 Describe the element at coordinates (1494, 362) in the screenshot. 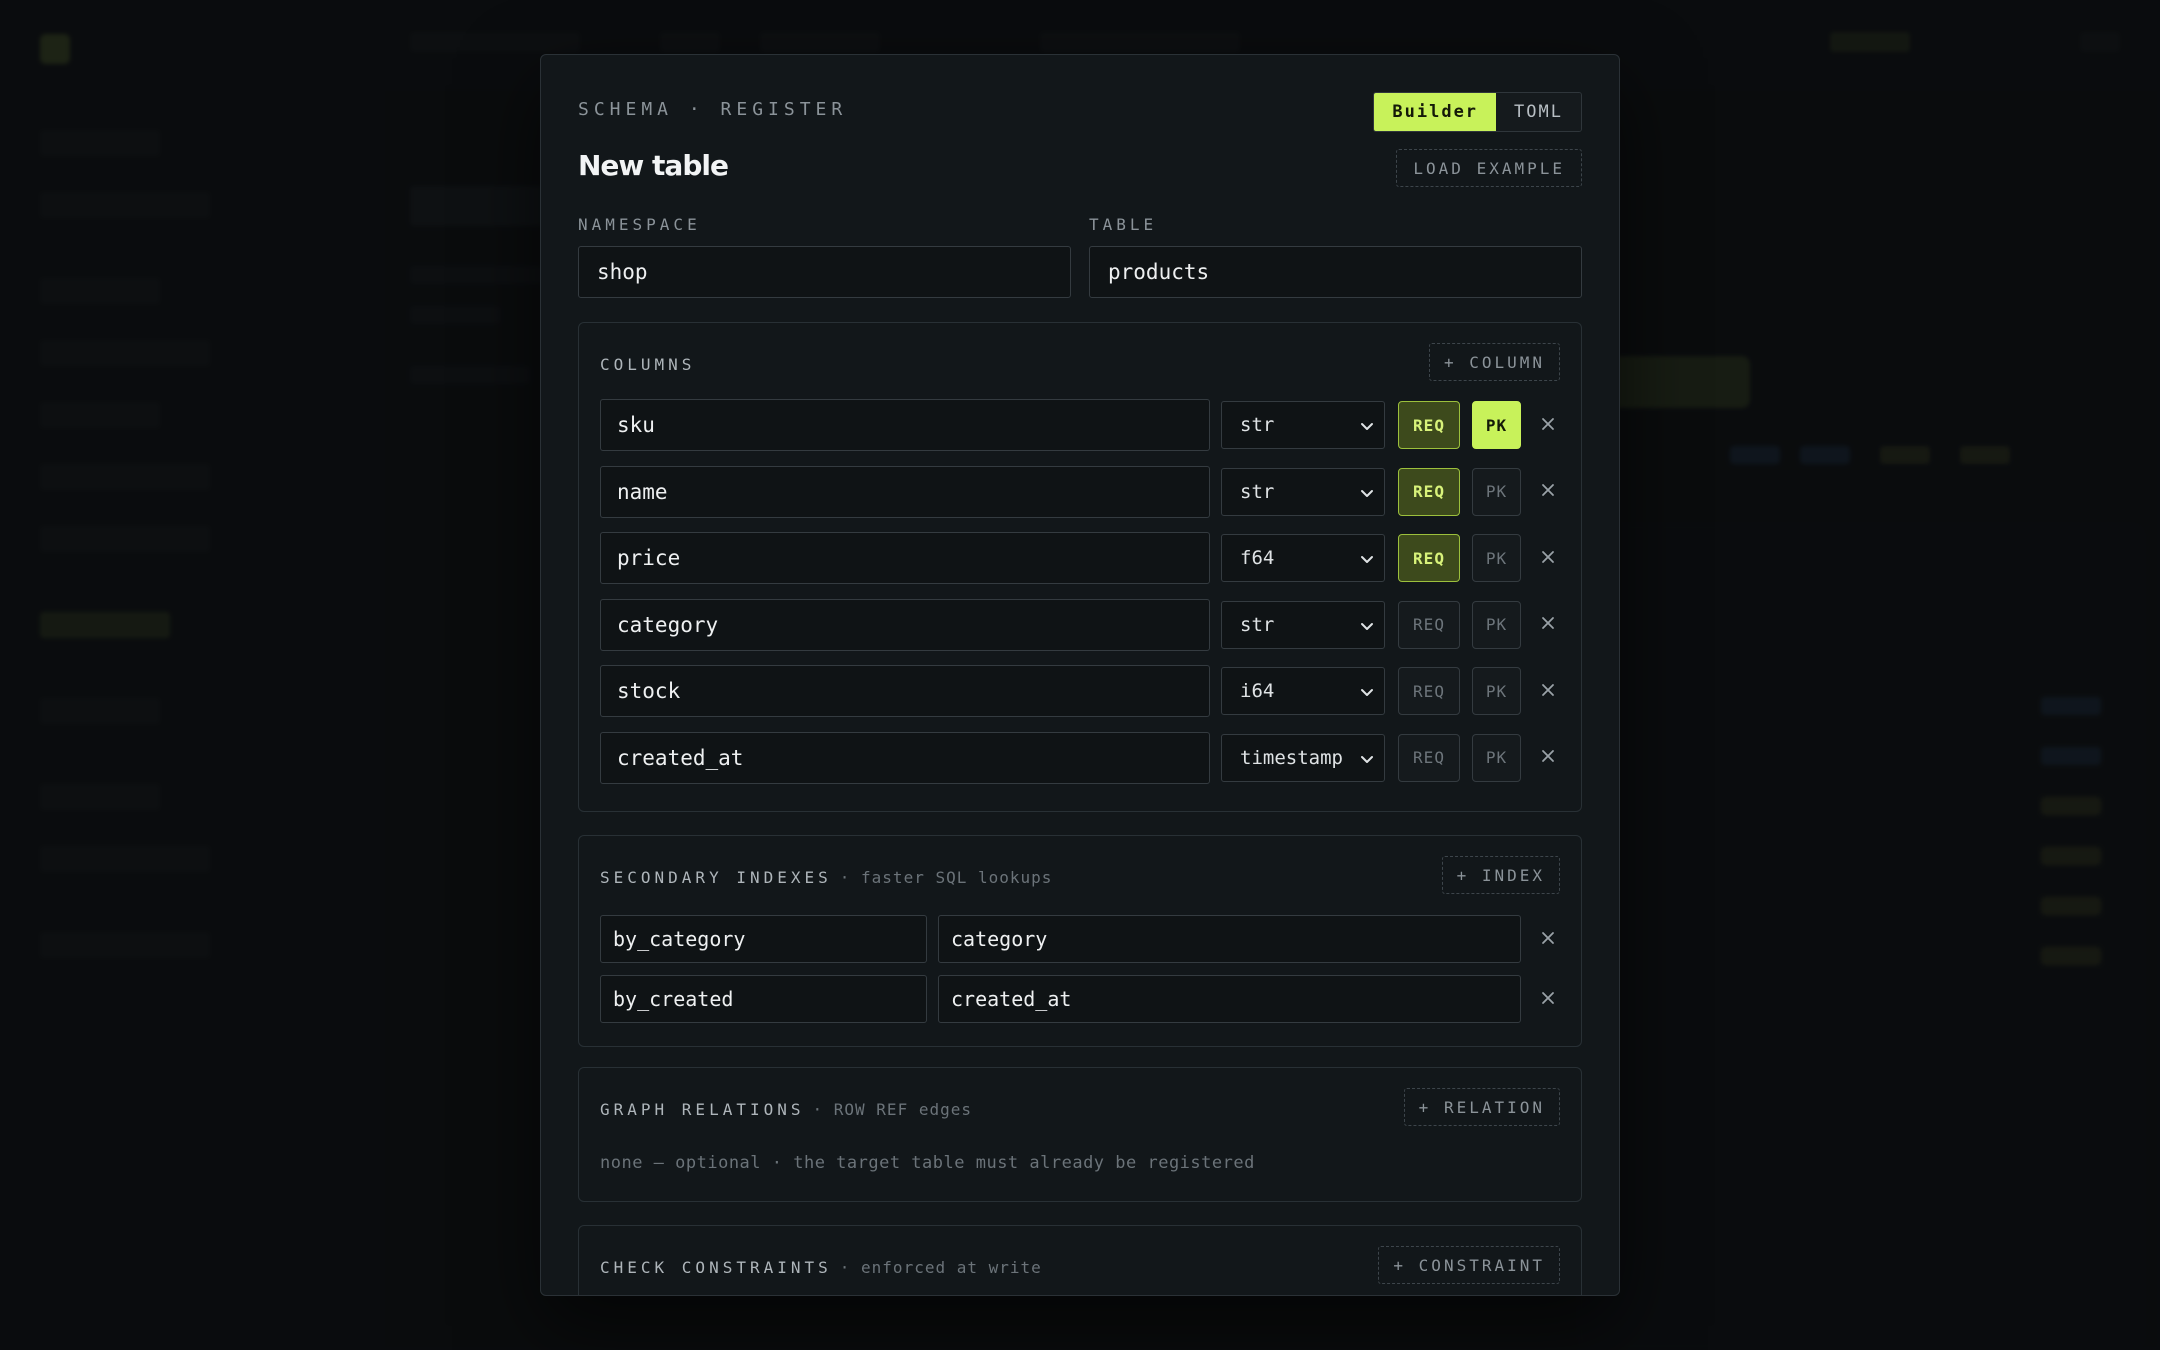

I see `add-column-button: + COLUMN` at that location.